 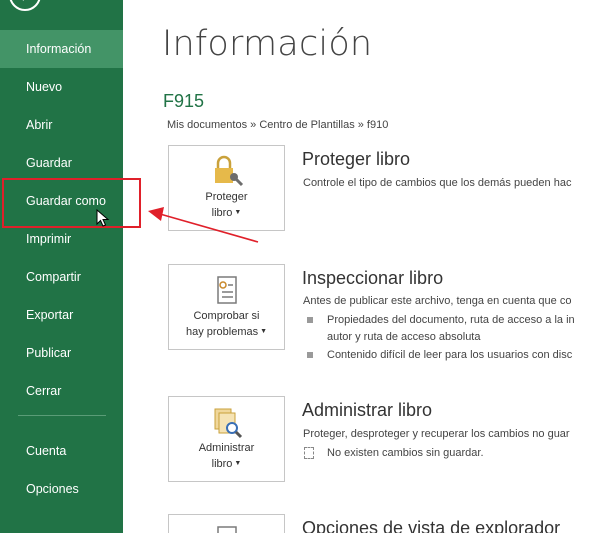 I want to click on mouse-pointer-icon, so click(x=103, y=218).